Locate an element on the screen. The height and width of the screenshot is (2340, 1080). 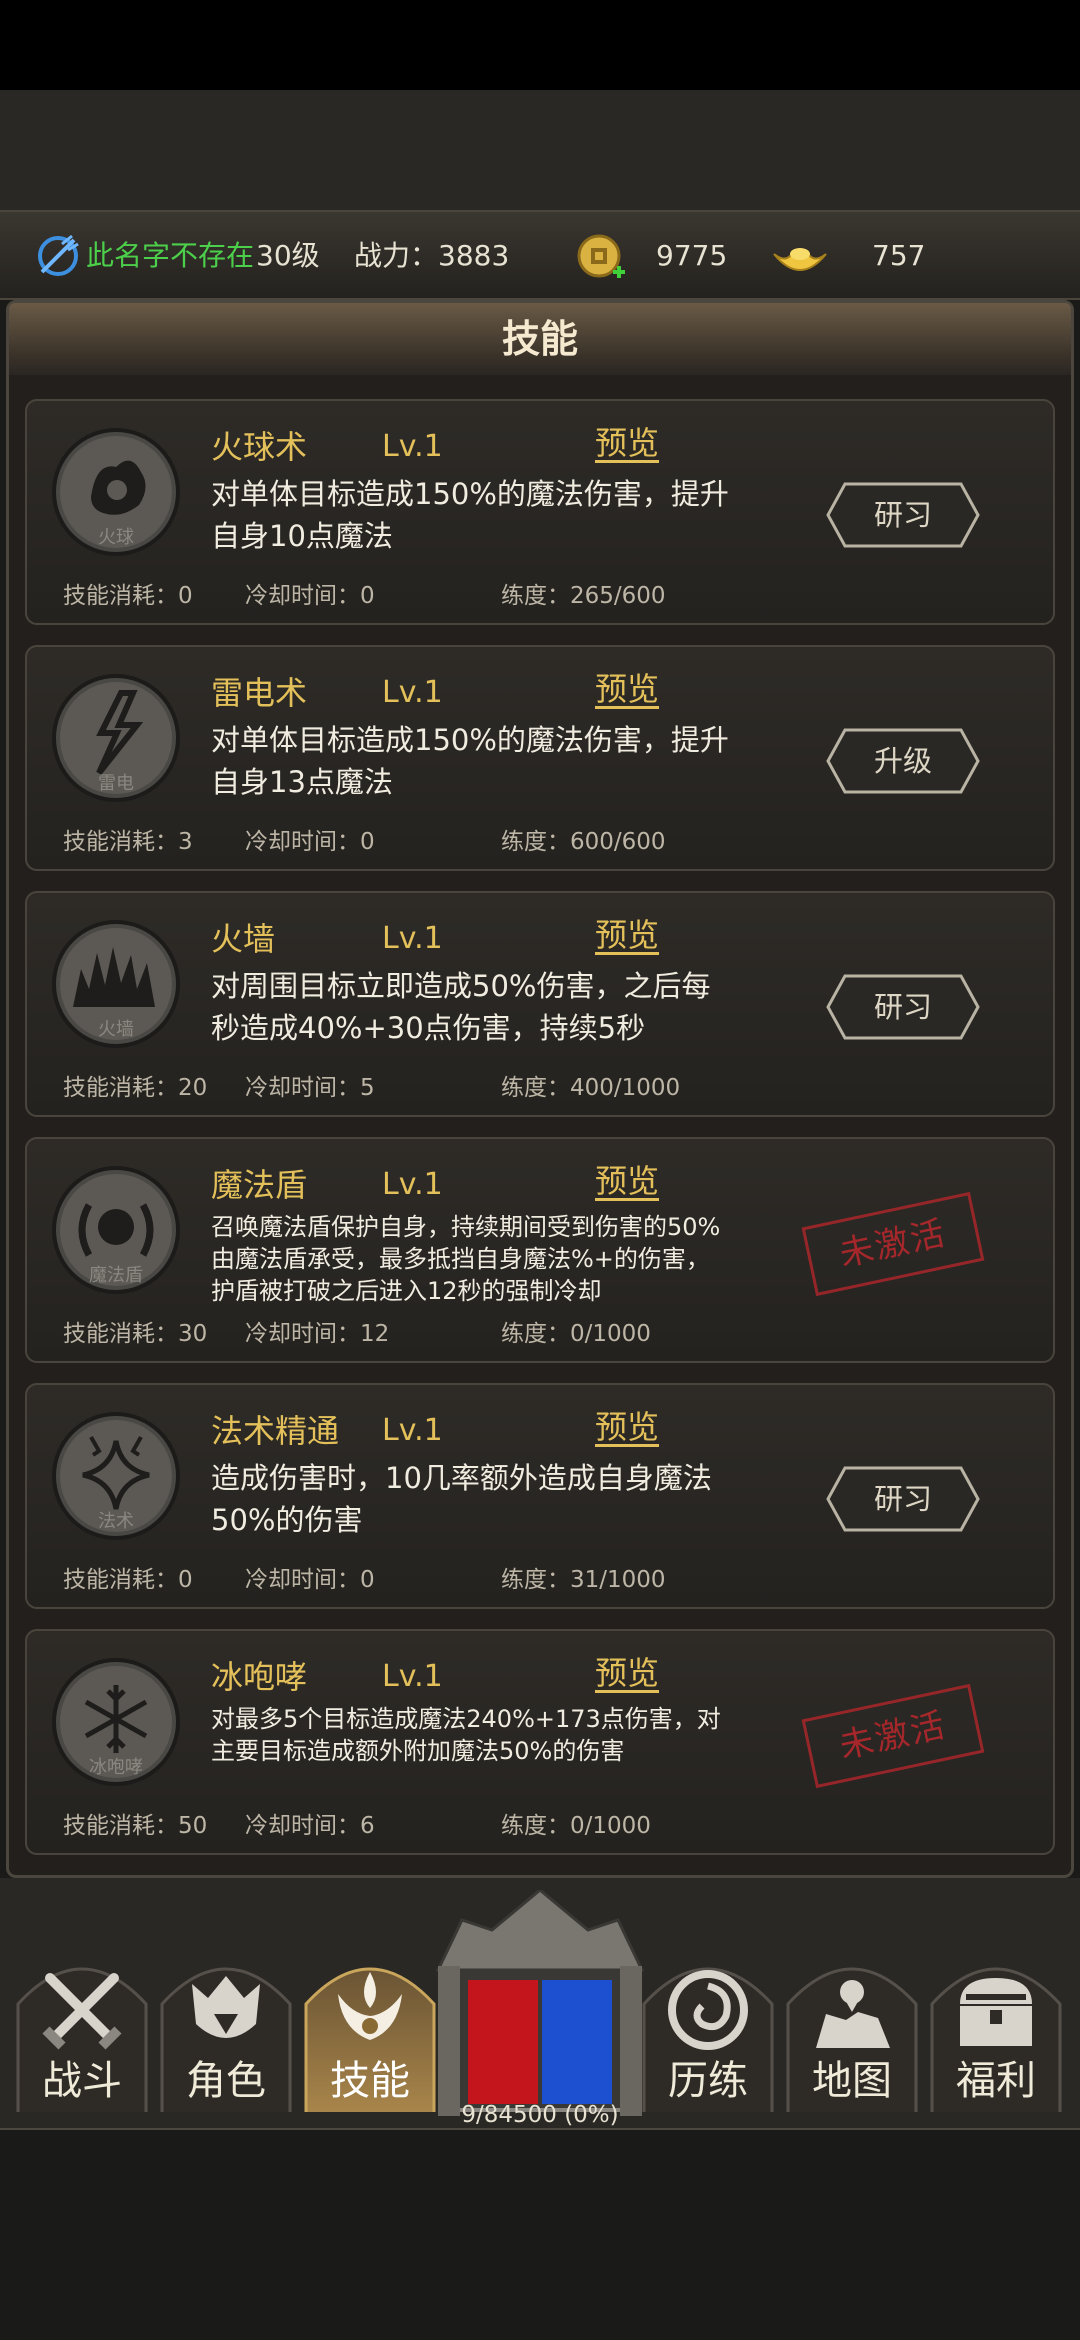
player-name: 此名字不存在 is located at coordinates (170, 255).